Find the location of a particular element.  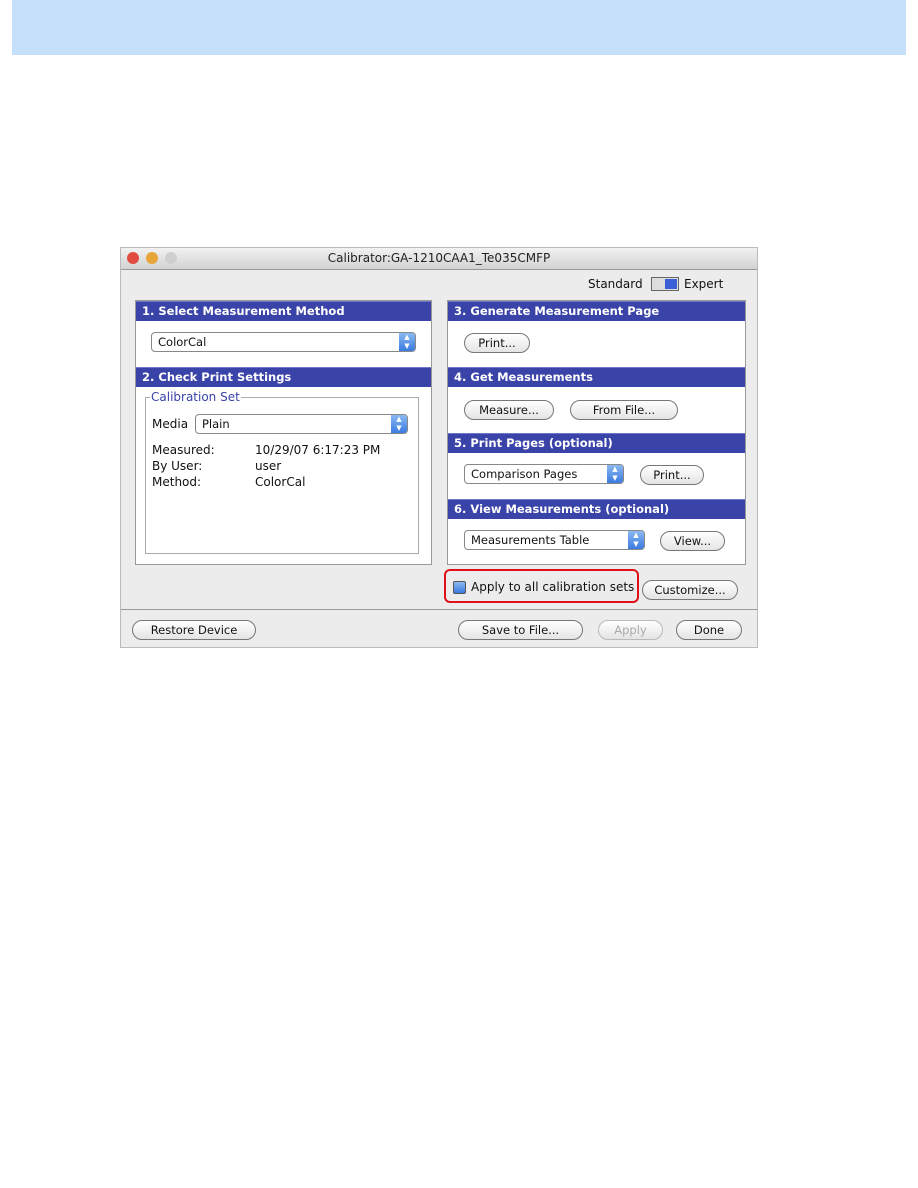

media-select: Plain ▲ ▼ is located at coordinates (301, 424).